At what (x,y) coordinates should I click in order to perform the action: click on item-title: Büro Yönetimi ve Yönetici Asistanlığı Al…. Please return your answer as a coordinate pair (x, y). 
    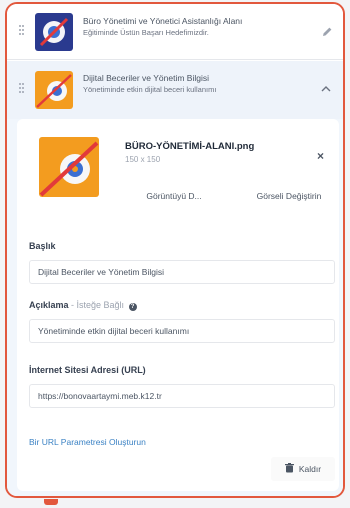
    Looking at the image, I should click on (163, 26).